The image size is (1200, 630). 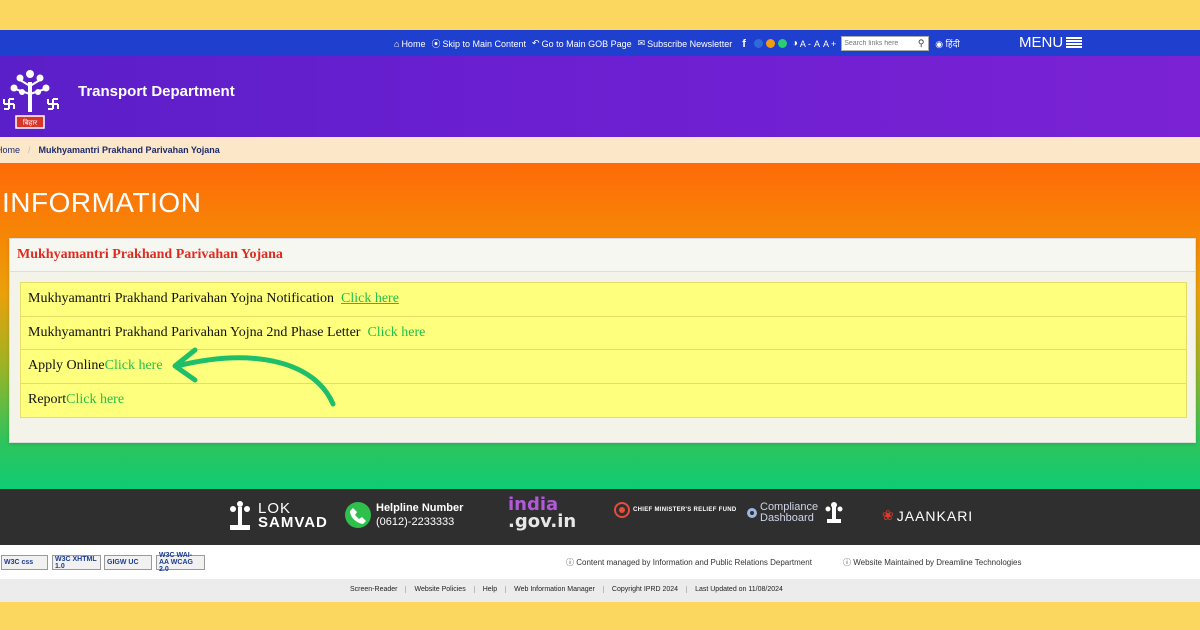 I want to click on last-updated-text: Last Updated on 11/08/2024, so click(x=739, y=589).